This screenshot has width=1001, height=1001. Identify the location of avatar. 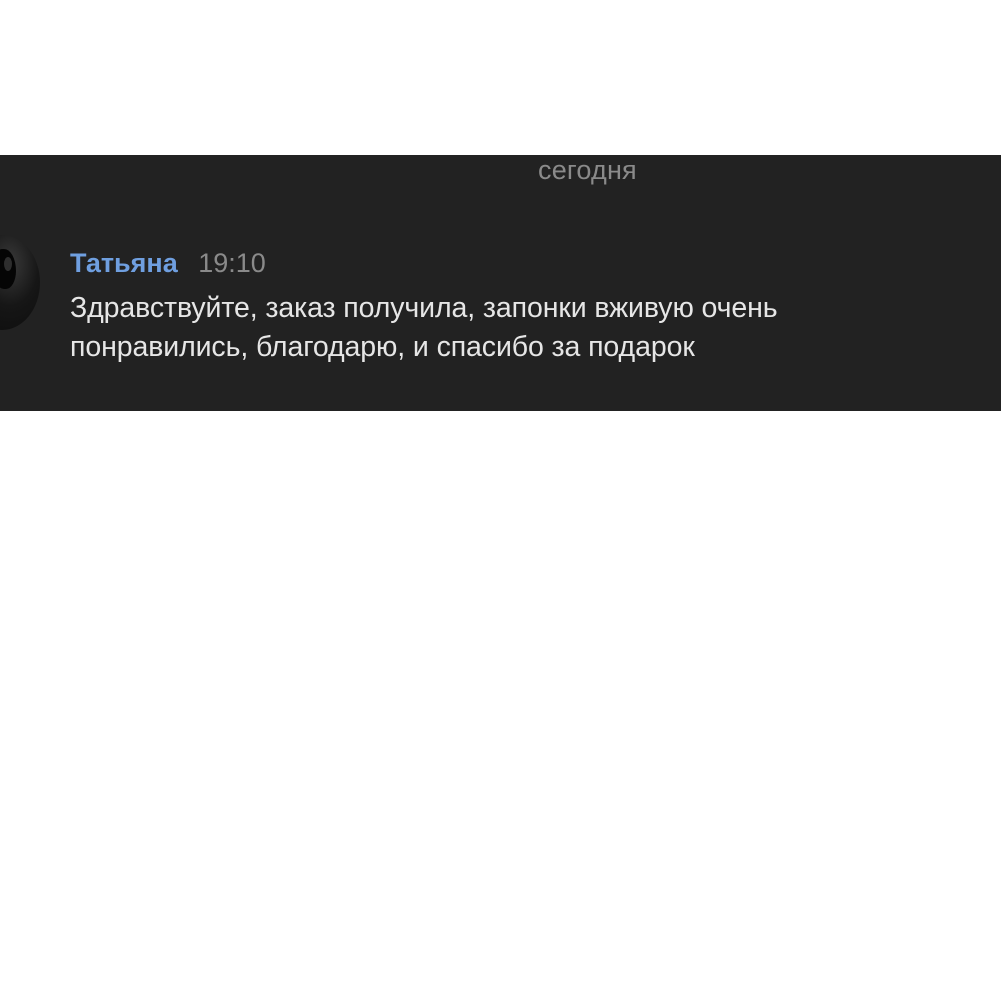
(20, 282).